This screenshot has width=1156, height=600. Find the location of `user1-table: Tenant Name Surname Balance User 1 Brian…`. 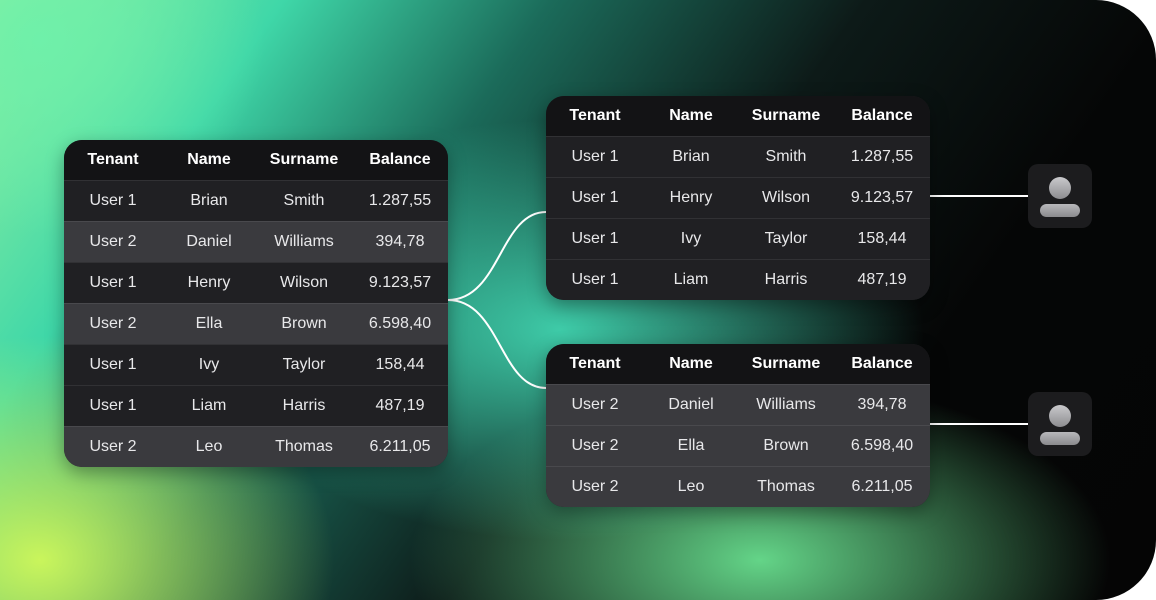

user1-table: Tenant Name Surname Balance User 1 Brian… is located at coordinates (738, 198).